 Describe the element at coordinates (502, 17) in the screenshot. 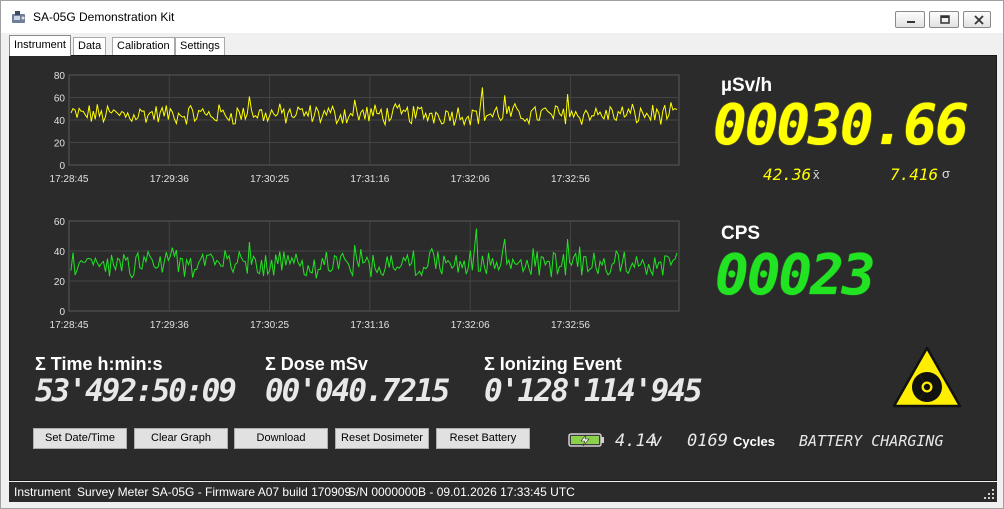

I see `title-bar: SA-05G Demonstration Kit` at that location.